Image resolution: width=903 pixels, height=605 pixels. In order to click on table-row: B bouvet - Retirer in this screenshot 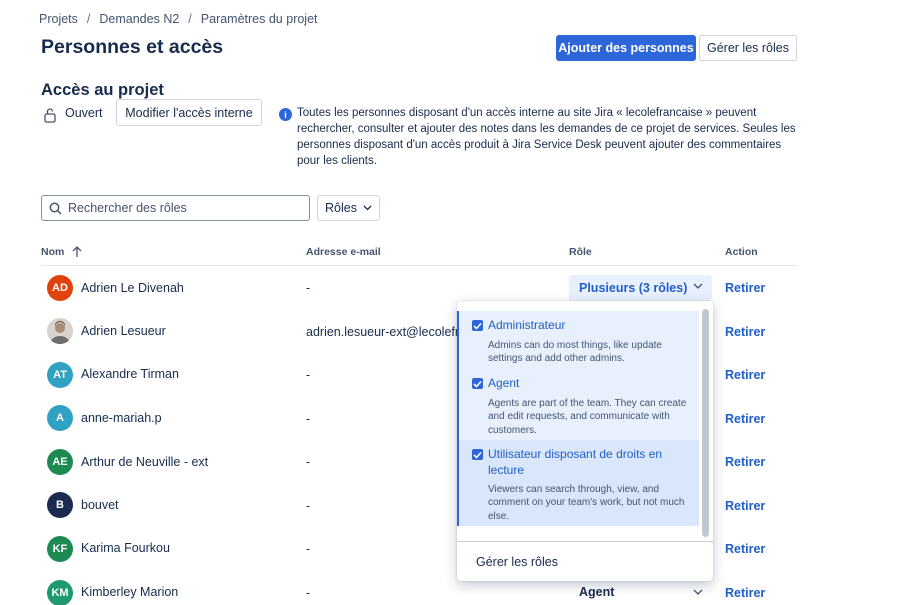, I will do `click(451, 506)`.